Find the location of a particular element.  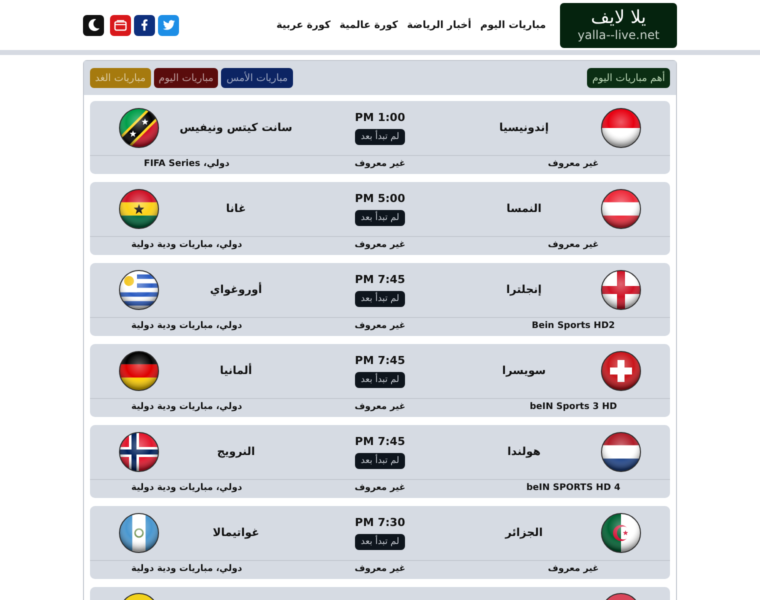

nav-link: مباريات اليوم is located at coordinates (513, 25).